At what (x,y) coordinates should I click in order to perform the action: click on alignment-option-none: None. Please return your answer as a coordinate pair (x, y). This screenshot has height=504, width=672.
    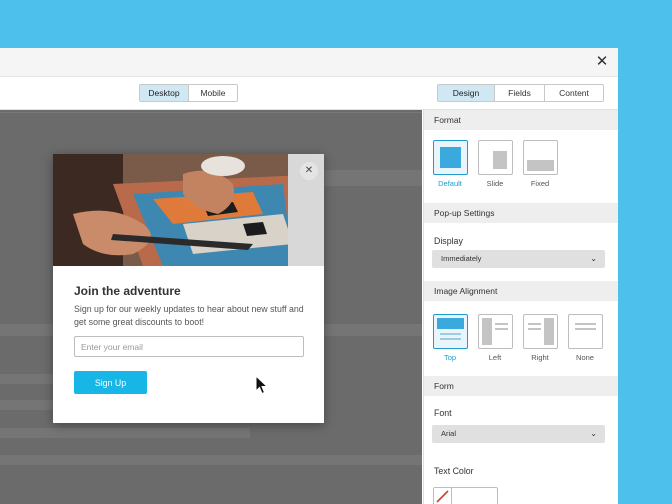
    Looking at the image, I should click on (585, 338).